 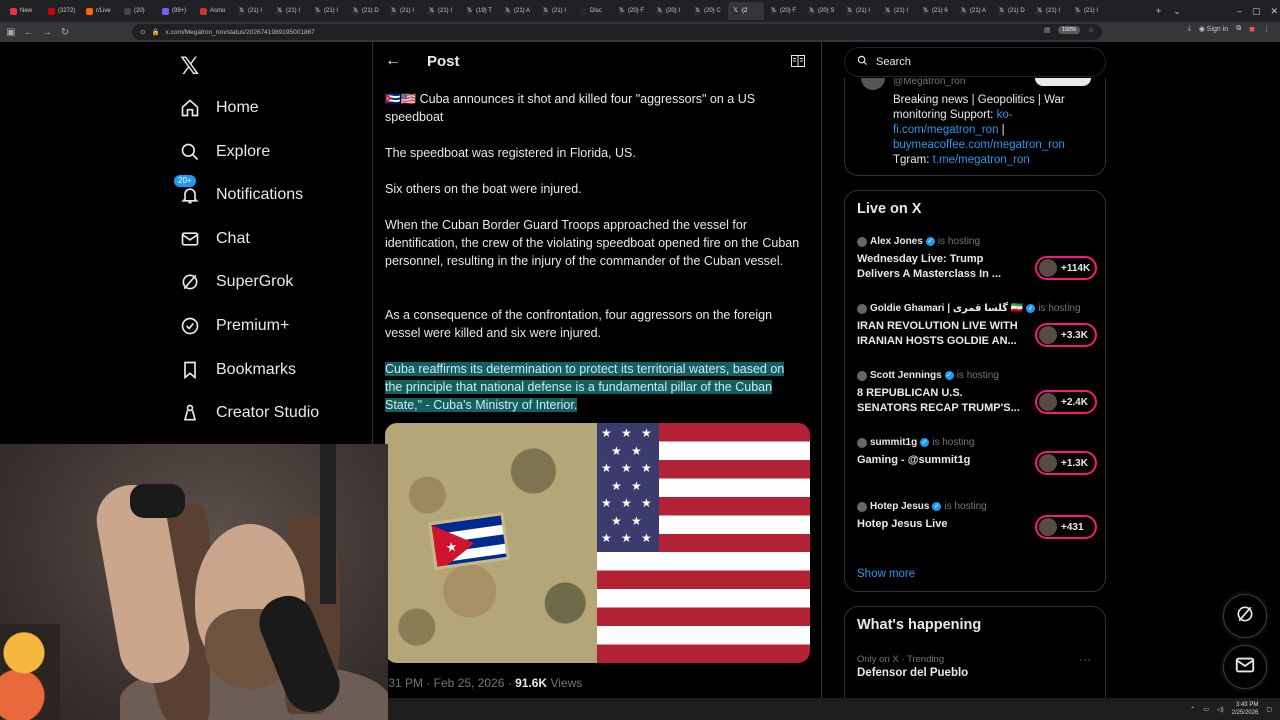 What do you see at coordinates (234, 326) in the screenshot?
I see `nav-item-premium: Premium+` at bounding box center [234, 326].